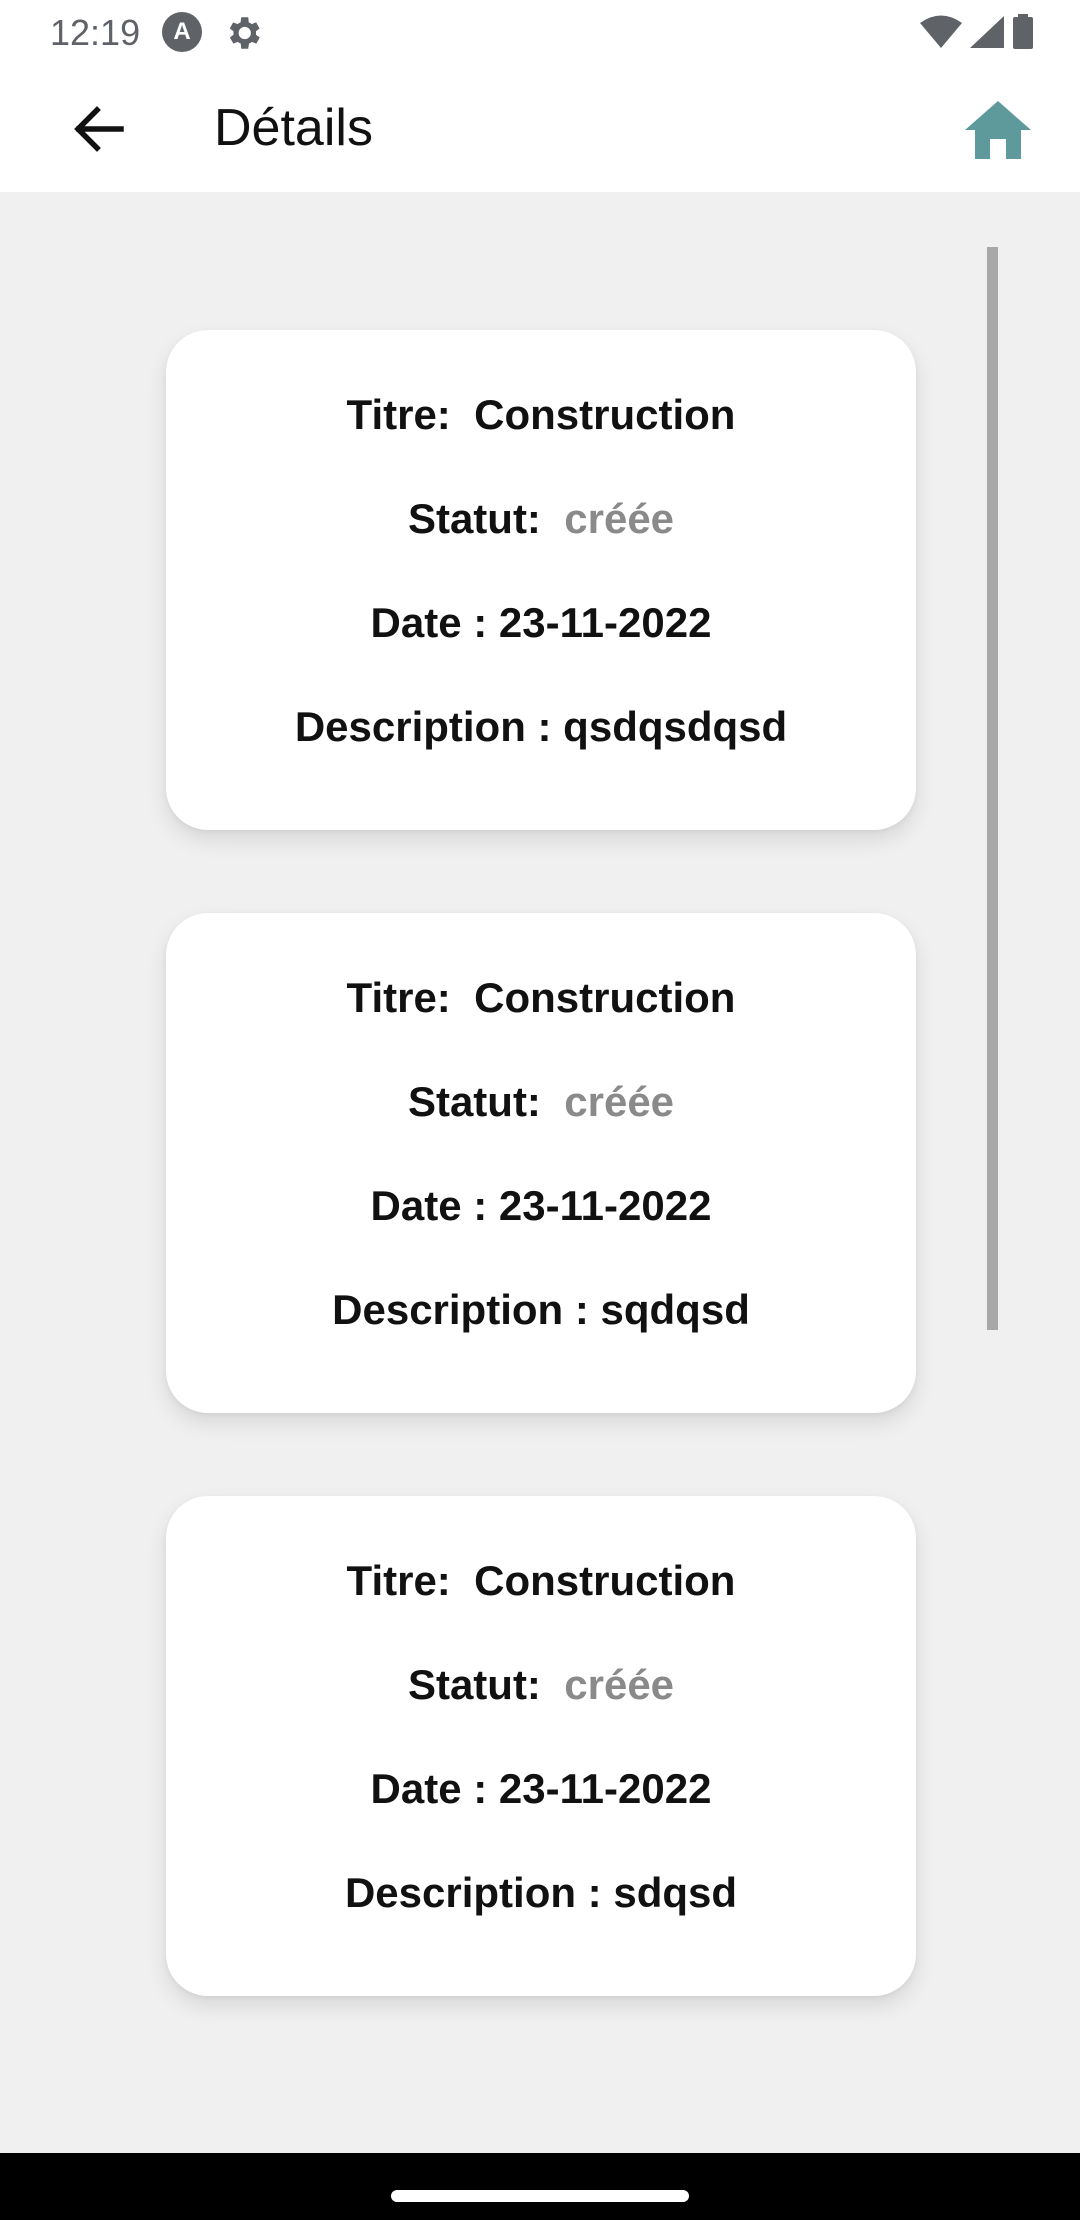 Image resolution: width=1080 pixels, height=2220 pixels. Describe the element at coordinates (541, 726) in the screenshot. I see `description-line: Description : qsdqsdqsd` at that location.